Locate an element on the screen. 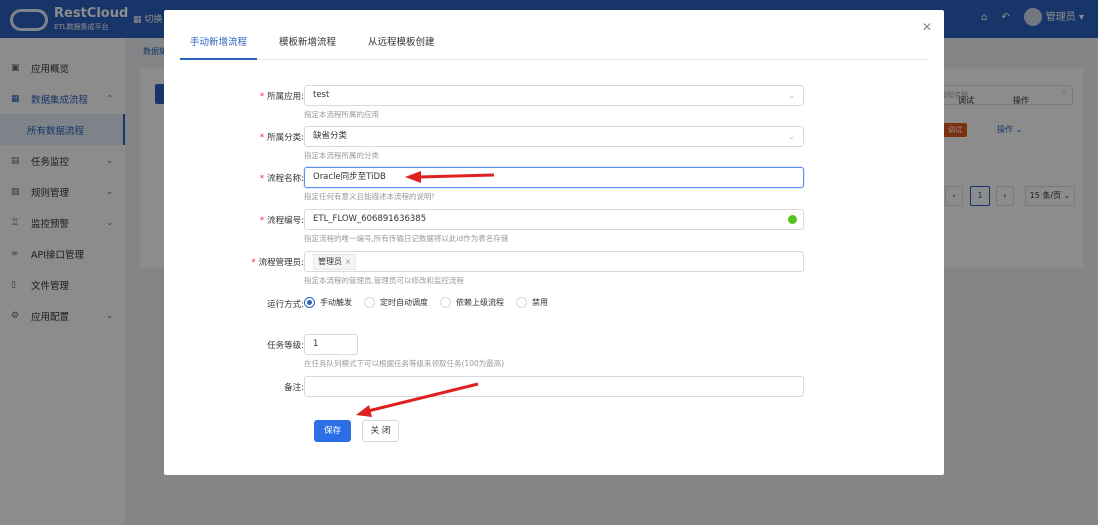 The image size is (1098, 525). field-label: 流程编号: is located at coordinates (285, 221).